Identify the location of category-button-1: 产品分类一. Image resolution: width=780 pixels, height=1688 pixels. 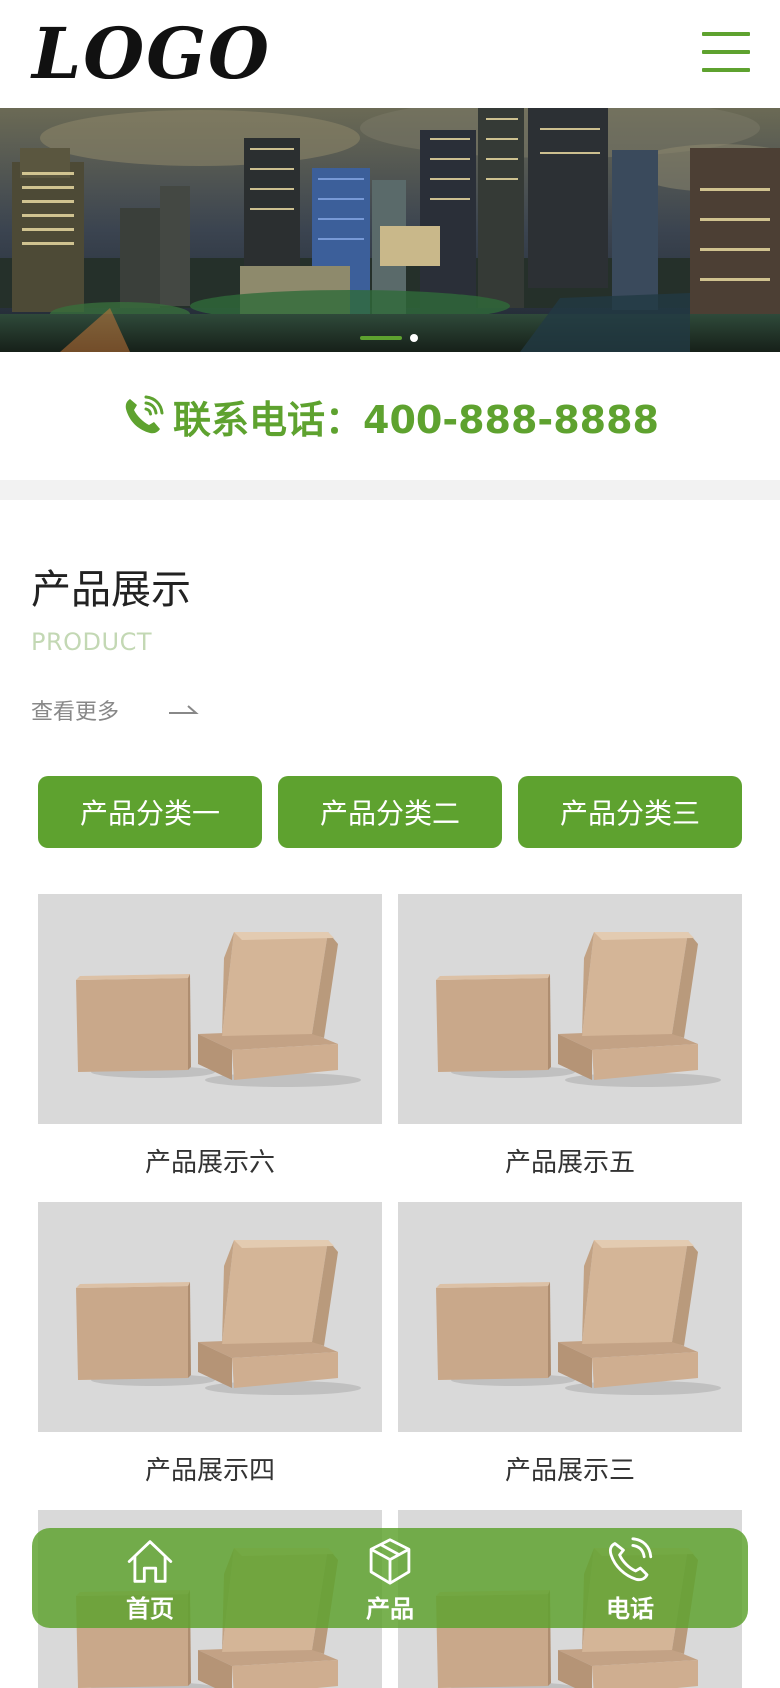
(150, 812).